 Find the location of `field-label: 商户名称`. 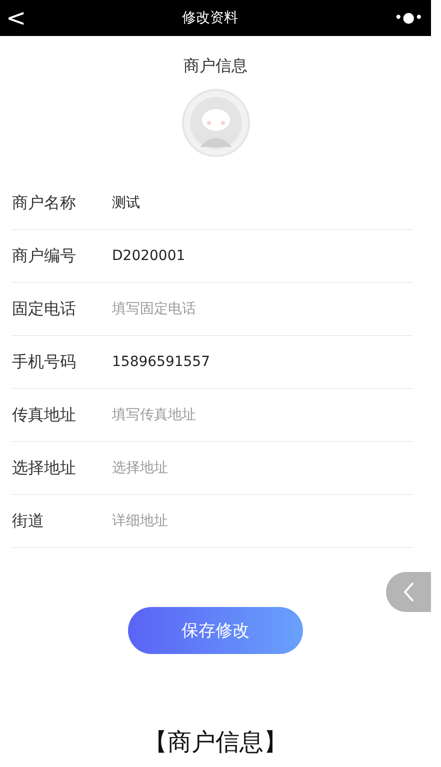

field-label: 商户名称 is located at coordinates (44, 203).